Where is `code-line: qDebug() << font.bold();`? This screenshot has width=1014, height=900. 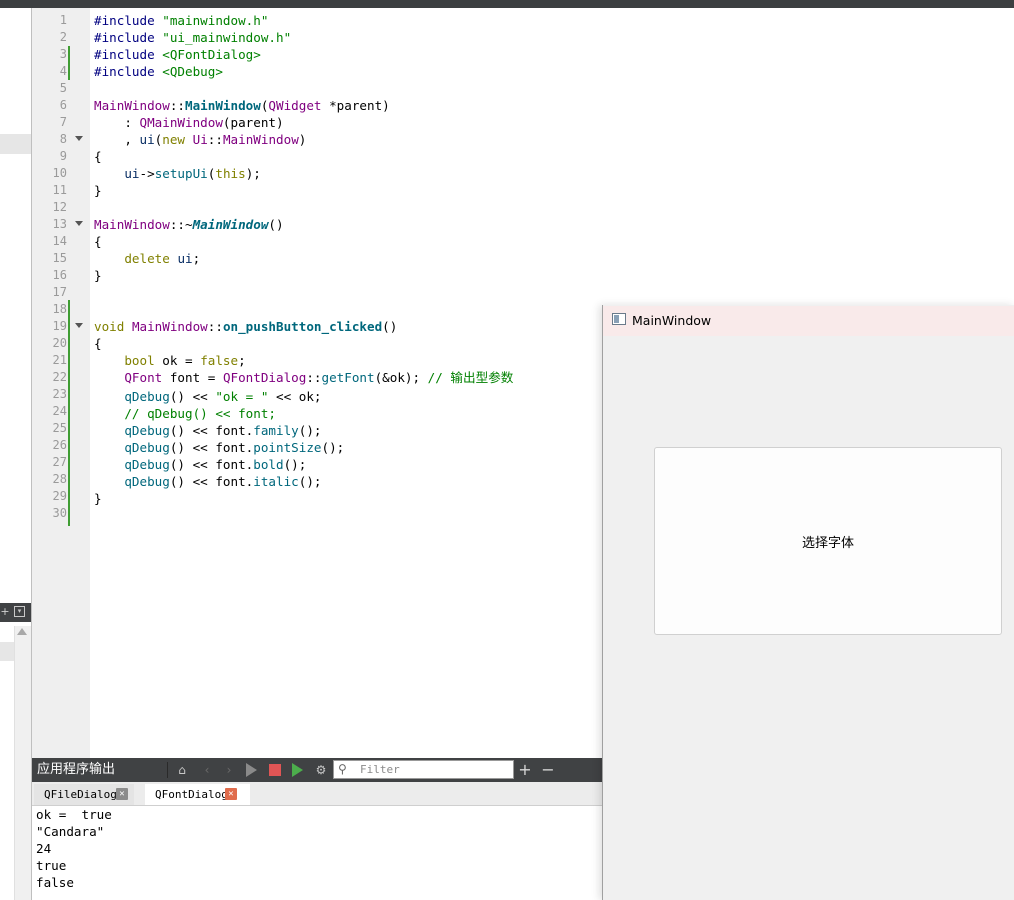 code-line: qDebug() << font.bold(); is located at coordinates (215, 464).